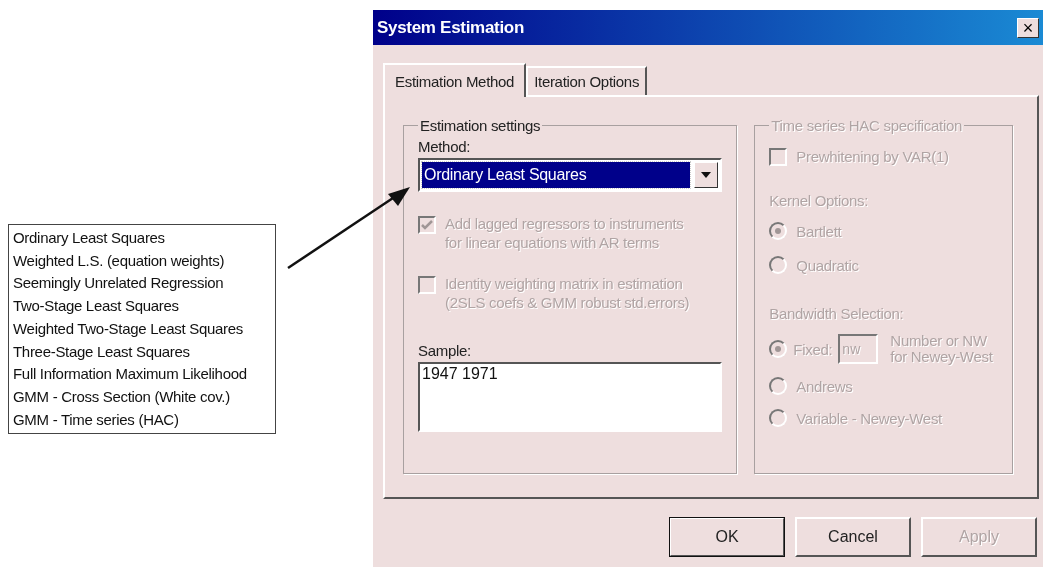 This screenshot has height=567, width=1043. Describe the element at coordinates (941, 357) in the screenshot. I see `field-hint: for Newey-West` at that location.